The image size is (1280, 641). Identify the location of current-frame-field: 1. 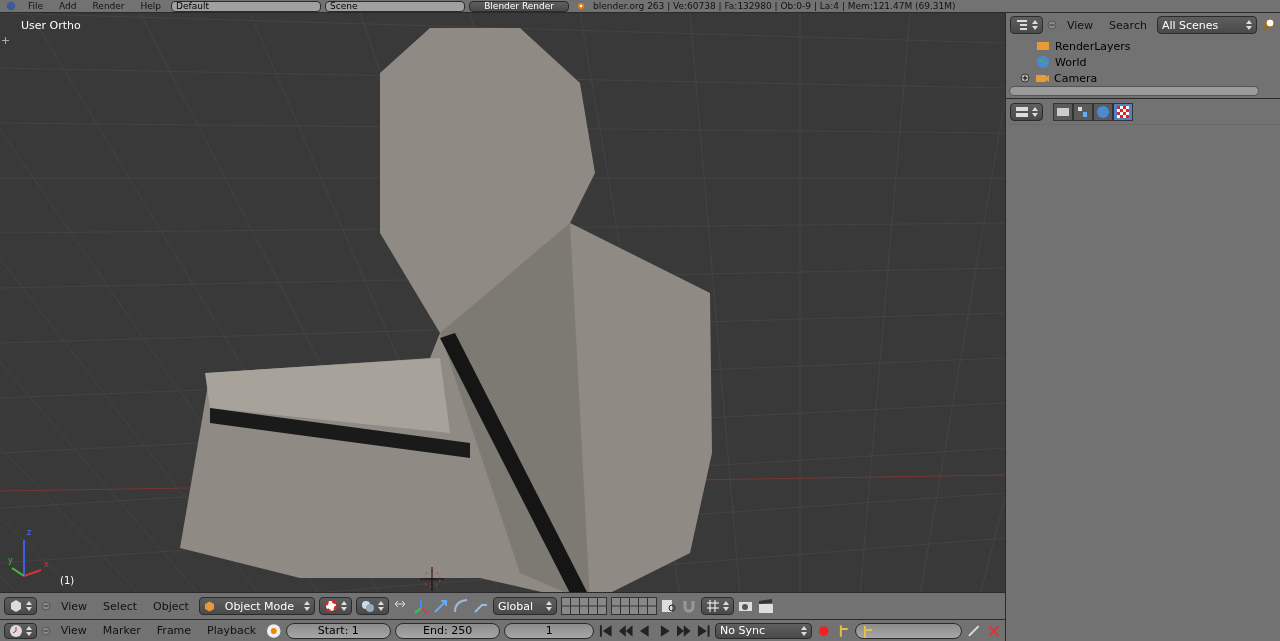
(549, 630).